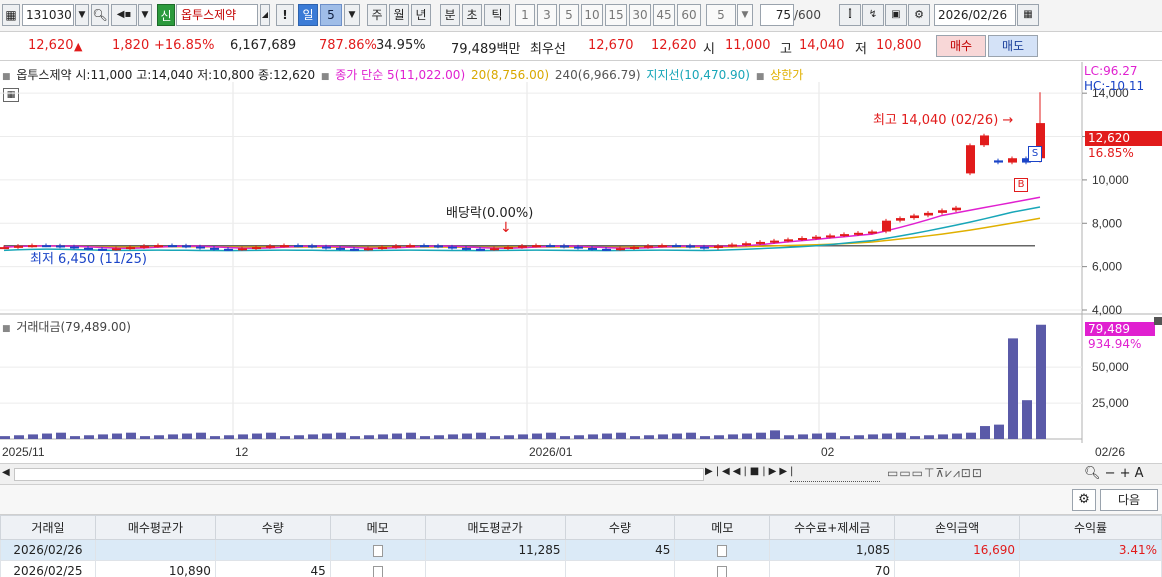  What do you see at coordinates (331, 15) in the screenshot?
I see `period-num-input: 5` at bounding box center [331, 15].